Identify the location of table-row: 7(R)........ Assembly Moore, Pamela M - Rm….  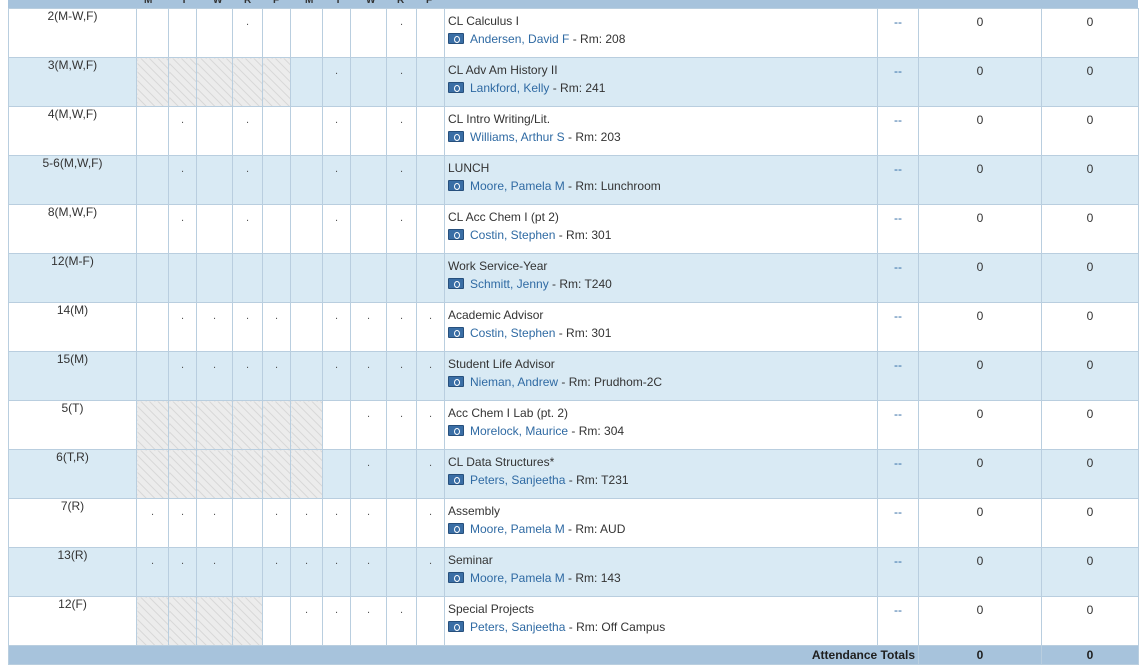
(573, 523).